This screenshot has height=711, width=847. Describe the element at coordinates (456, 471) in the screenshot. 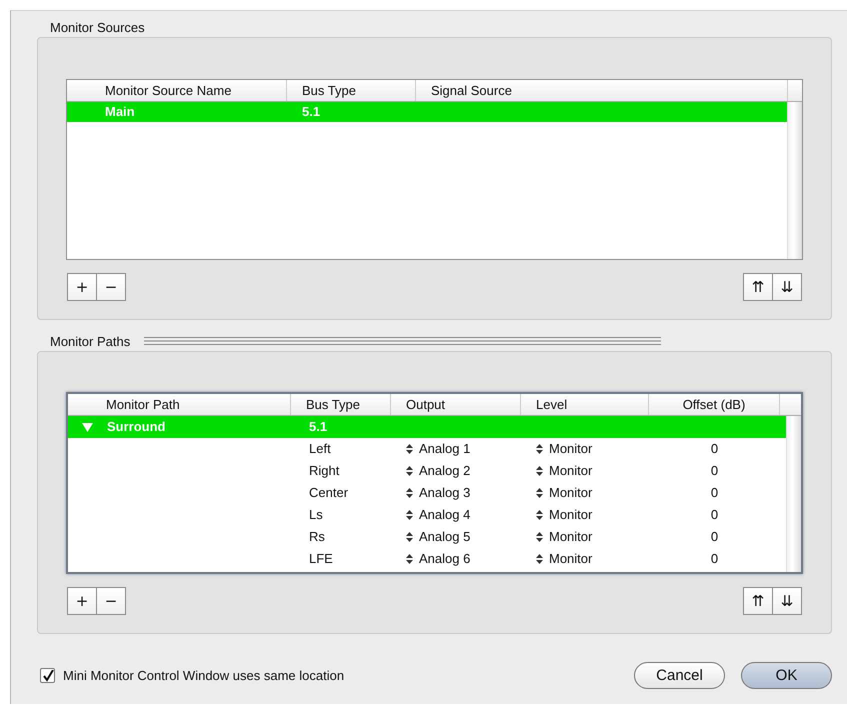

I see `output-popup: Analog 2` at that location.